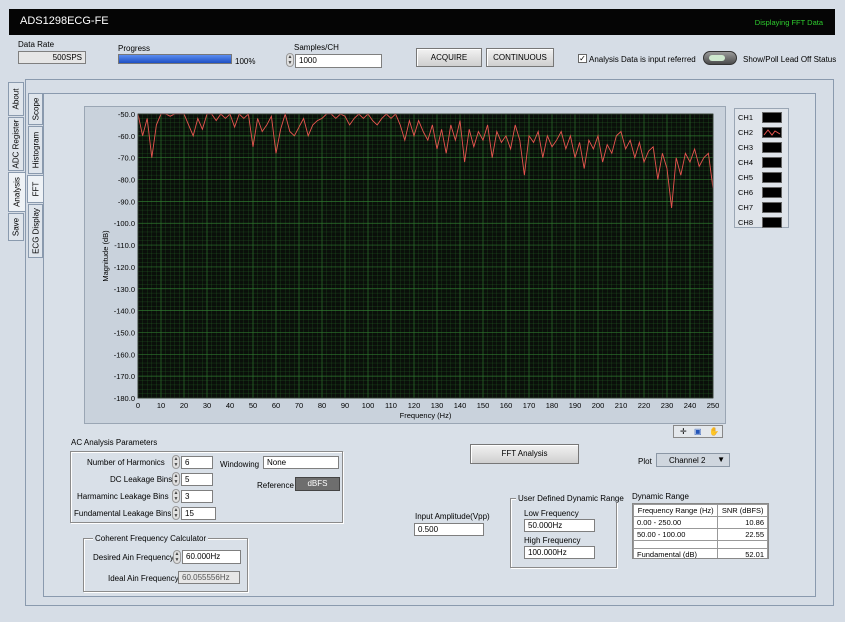 The width and height of the screenshot is (845, 622). I want to click on harm-leak-spinner: ▲ ▼, so click(176, 496).